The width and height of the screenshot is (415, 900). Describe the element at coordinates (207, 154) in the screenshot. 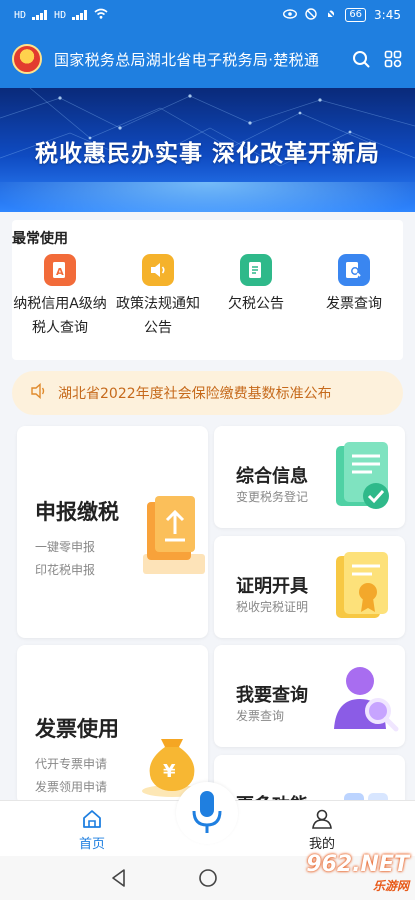

I see `banner-slogan: 税收惠民办实事 深化改革开新局` at that location.